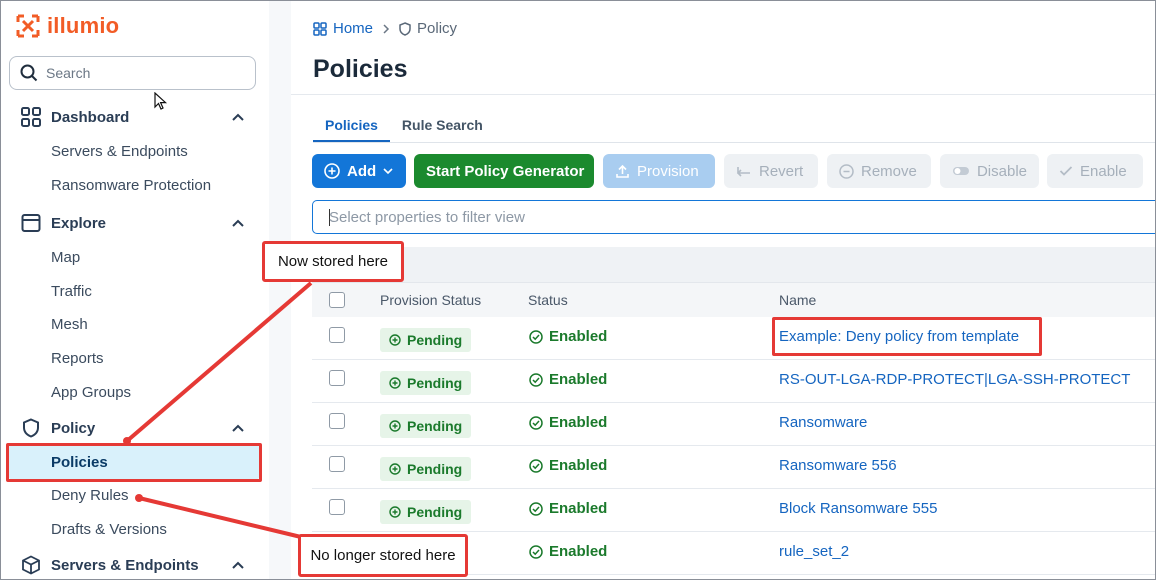 The width and height of the screenshot is (1156, 580). I want to click on nav-group-label: Explore, so click(79, 223).